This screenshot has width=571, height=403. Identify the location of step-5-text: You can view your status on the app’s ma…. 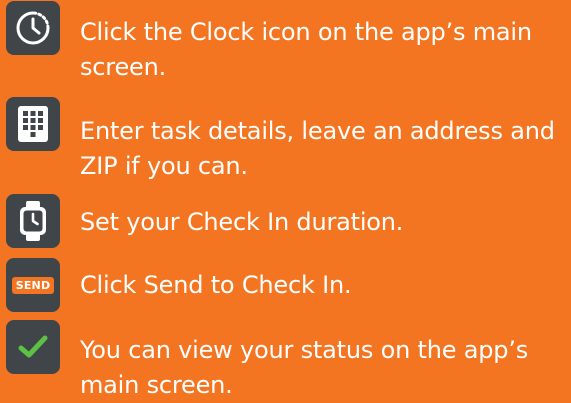
(304, 367).